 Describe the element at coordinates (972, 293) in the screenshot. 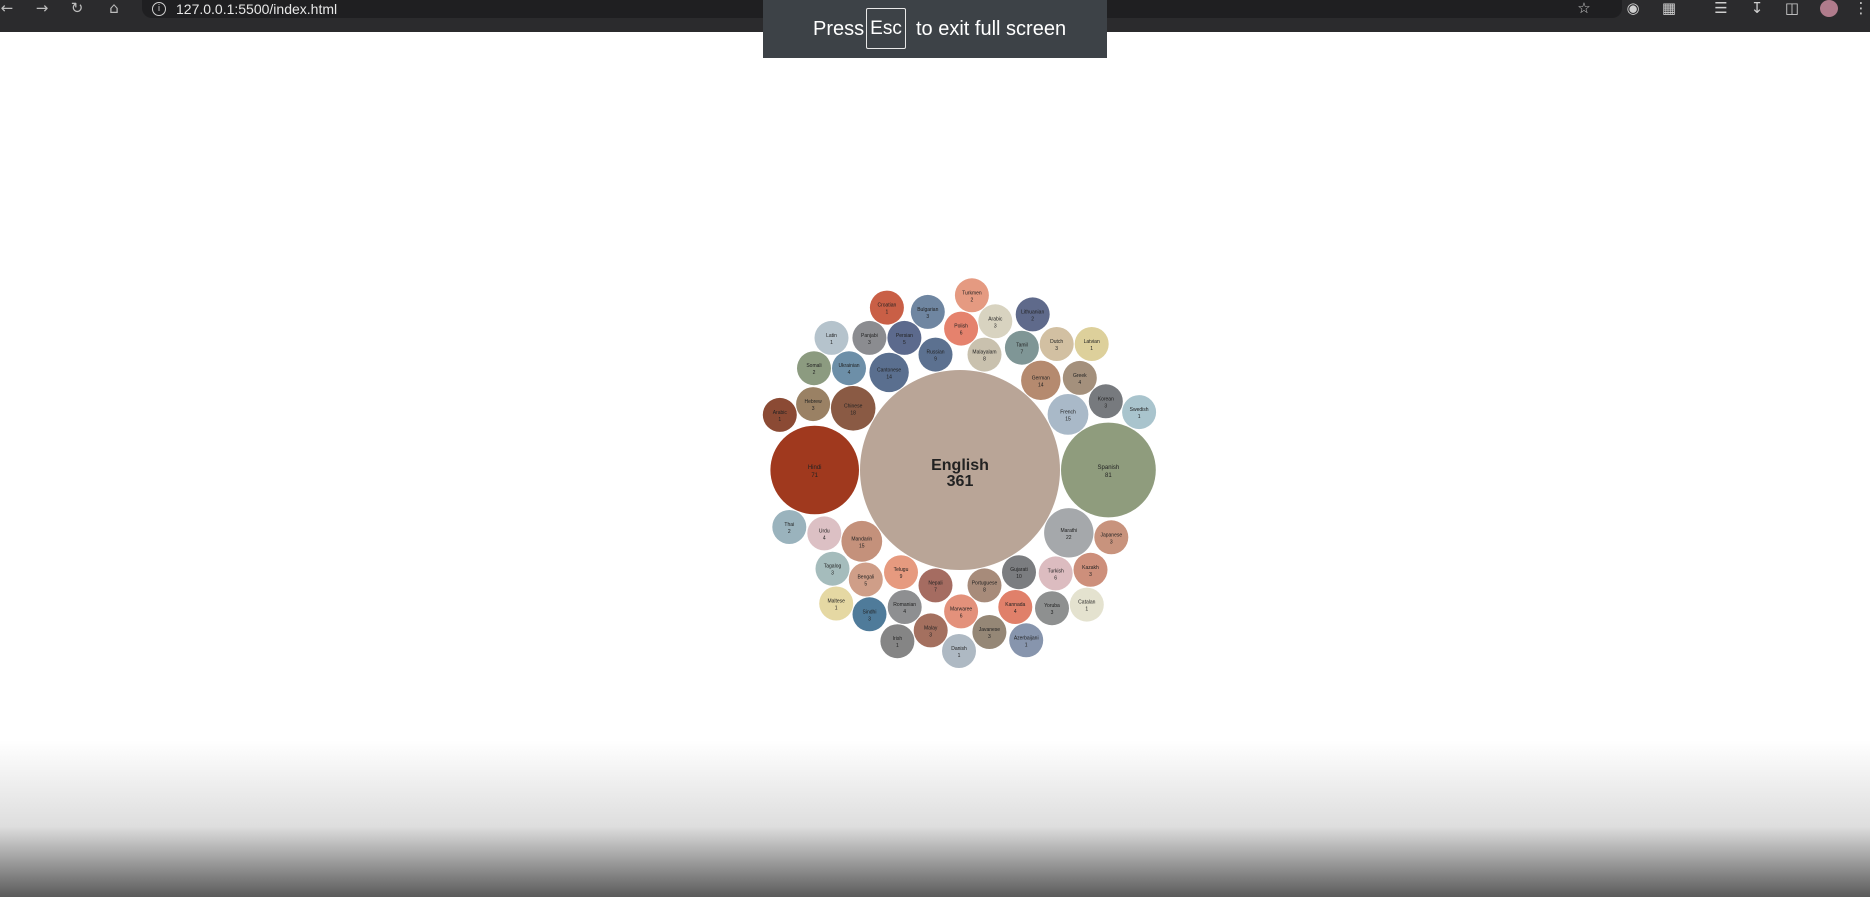

I see `bubble-name-label: Turkmen` at that location.